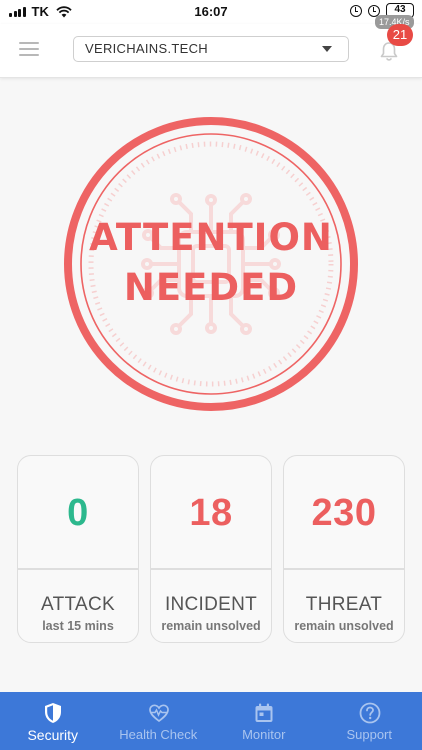 The height and width of the screenshot is (750, 422). Describe the element at coordinates (78, 549) in the screenshot. I see `attack-card: 0 ATTACK last 15 mins` at that location.